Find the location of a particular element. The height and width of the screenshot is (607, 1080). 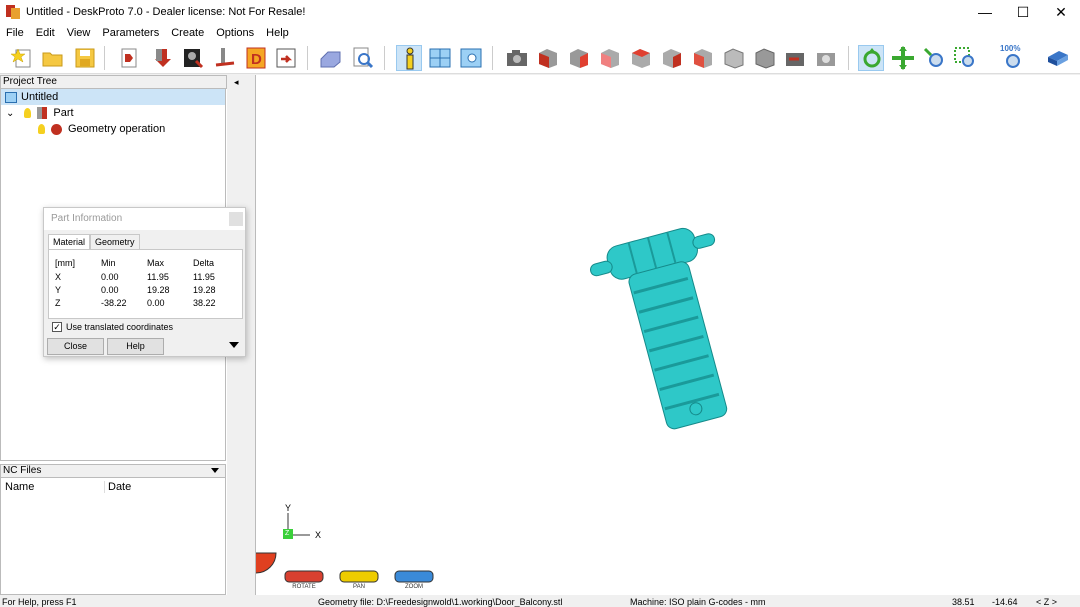

toolpath-icon is located at coordinates (225, 58).